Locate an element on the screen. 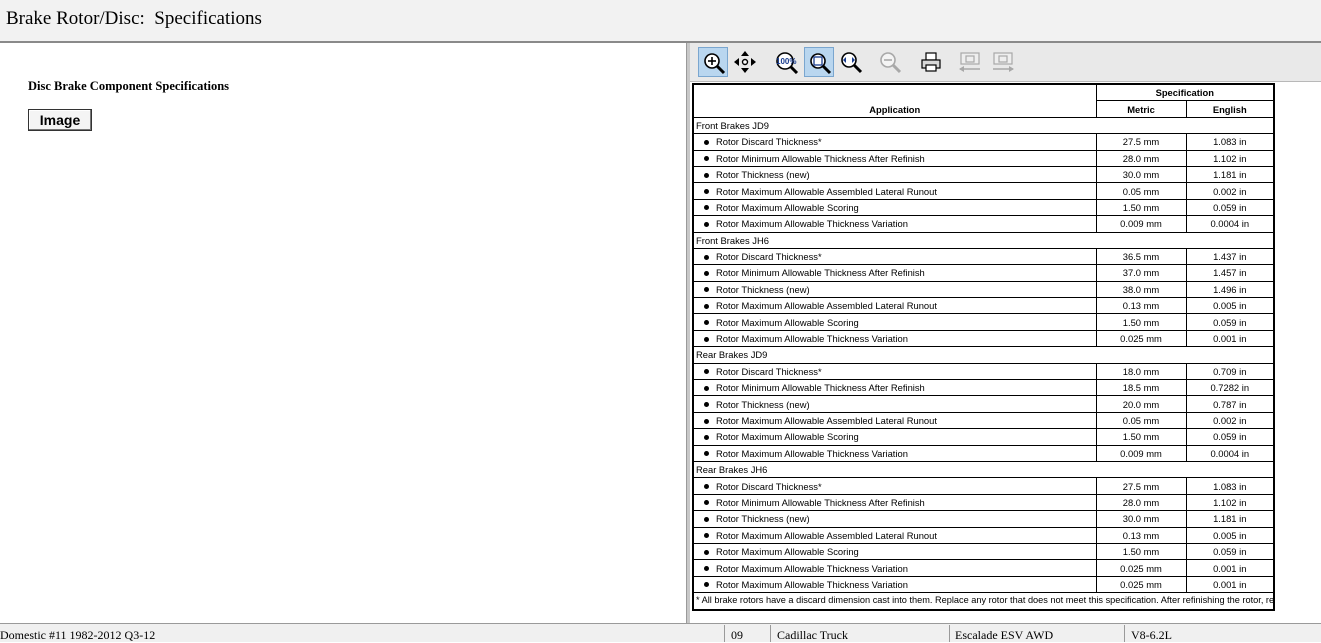 This screenshot has width=1321, height=643. zoom-out-button is located at coordinates (890, 62).